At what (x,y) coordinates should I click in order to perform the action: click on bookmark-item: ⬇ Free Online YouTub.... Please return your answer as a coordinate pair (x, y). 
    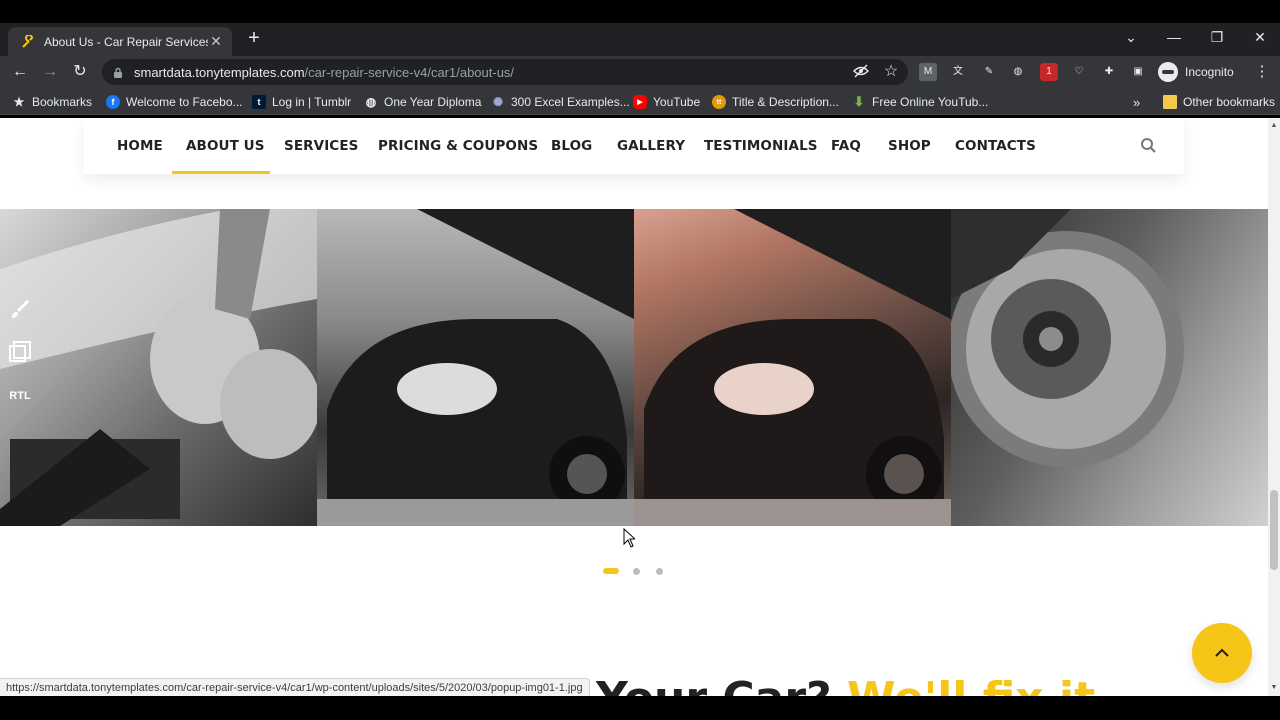
    Looking at the image, I should click on (920, 102).